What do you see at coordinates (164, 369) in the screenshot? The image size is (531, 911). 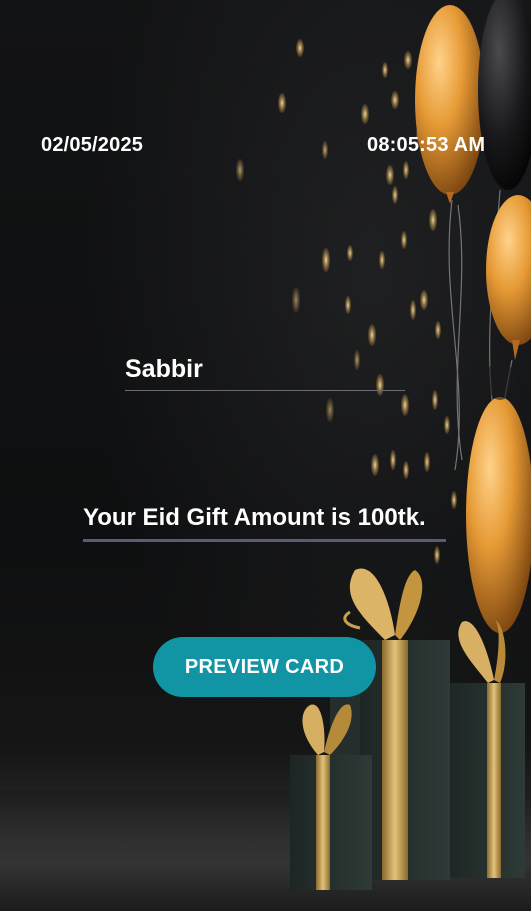 I see `name-value: Sabbir` at bounding box center [164, 369].